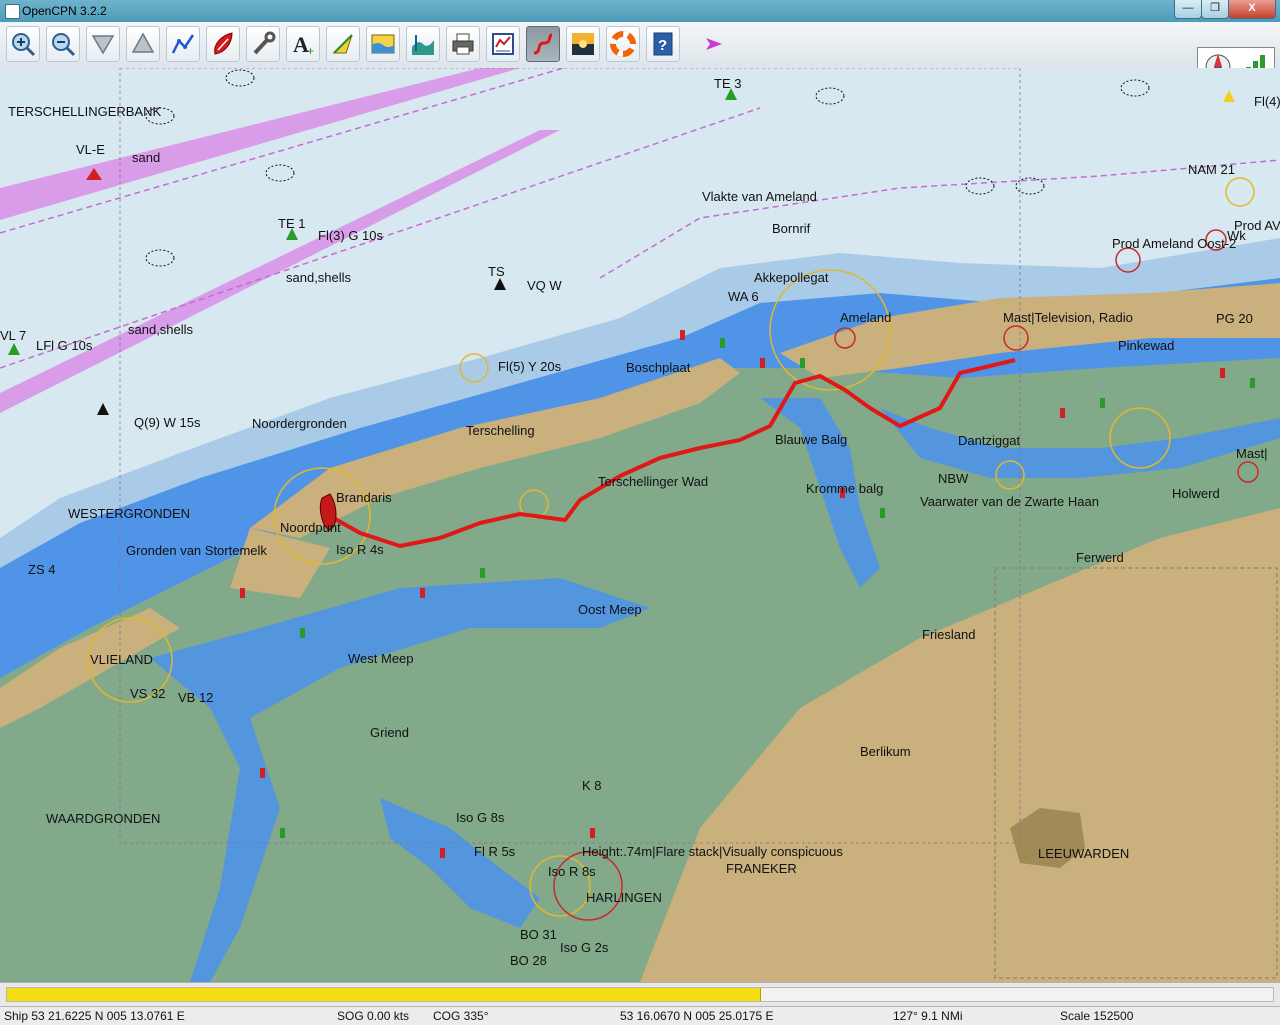 This screenshot has width=1280, height=1025. I want to click on chart-label: Fl R 5s, so click(495, 851).